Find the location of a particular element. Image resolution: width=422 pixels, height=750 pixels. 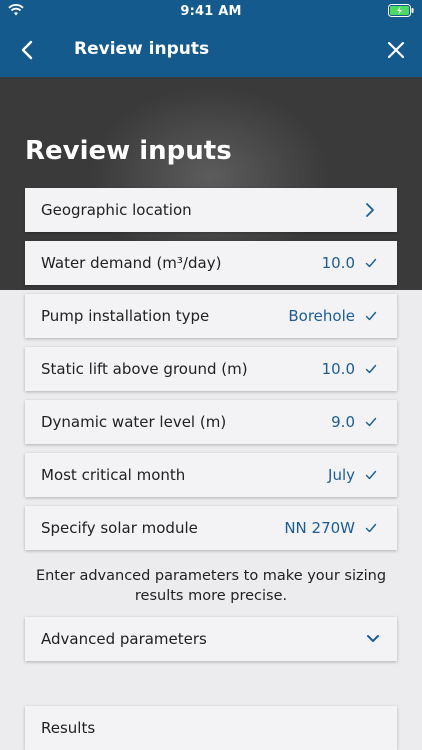

status-time: 9:41 AM is located at coordinates (211, 11).